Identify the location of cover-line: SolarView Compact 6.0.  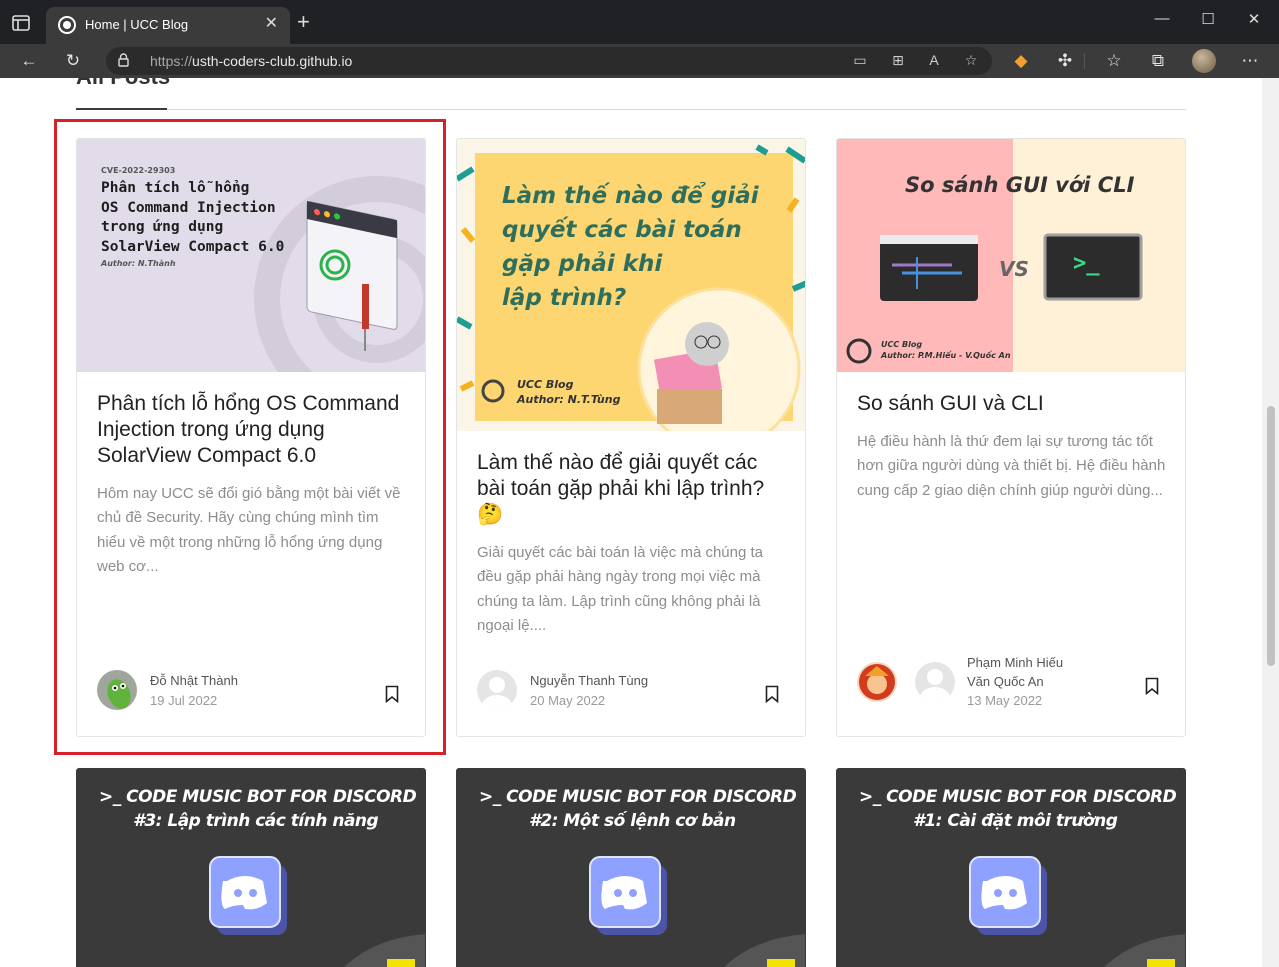
(193, 246).